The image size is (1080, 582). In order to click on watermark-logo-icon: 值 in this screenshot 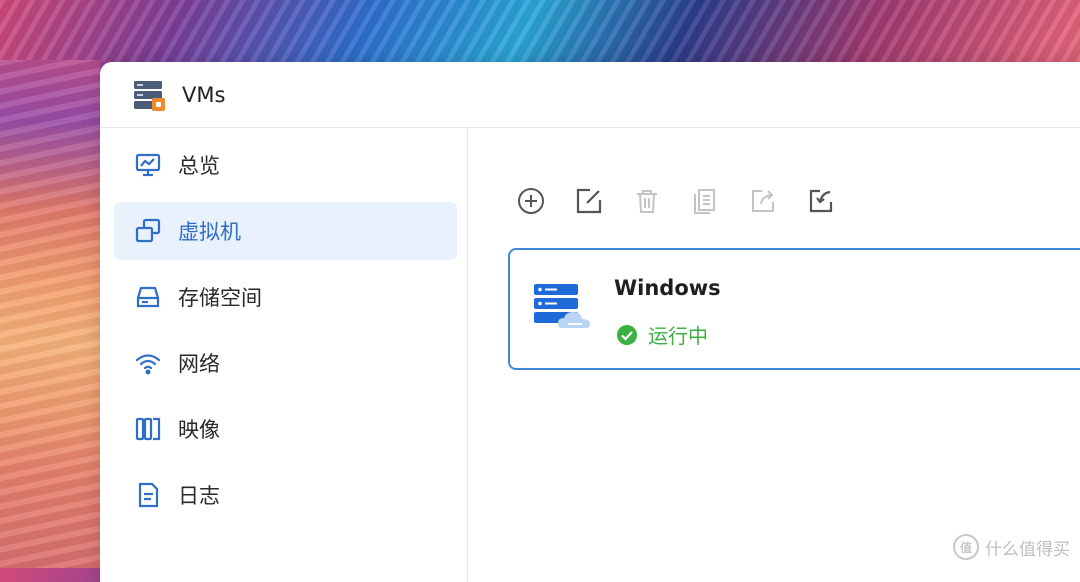, I will do `click(966, 547)`.